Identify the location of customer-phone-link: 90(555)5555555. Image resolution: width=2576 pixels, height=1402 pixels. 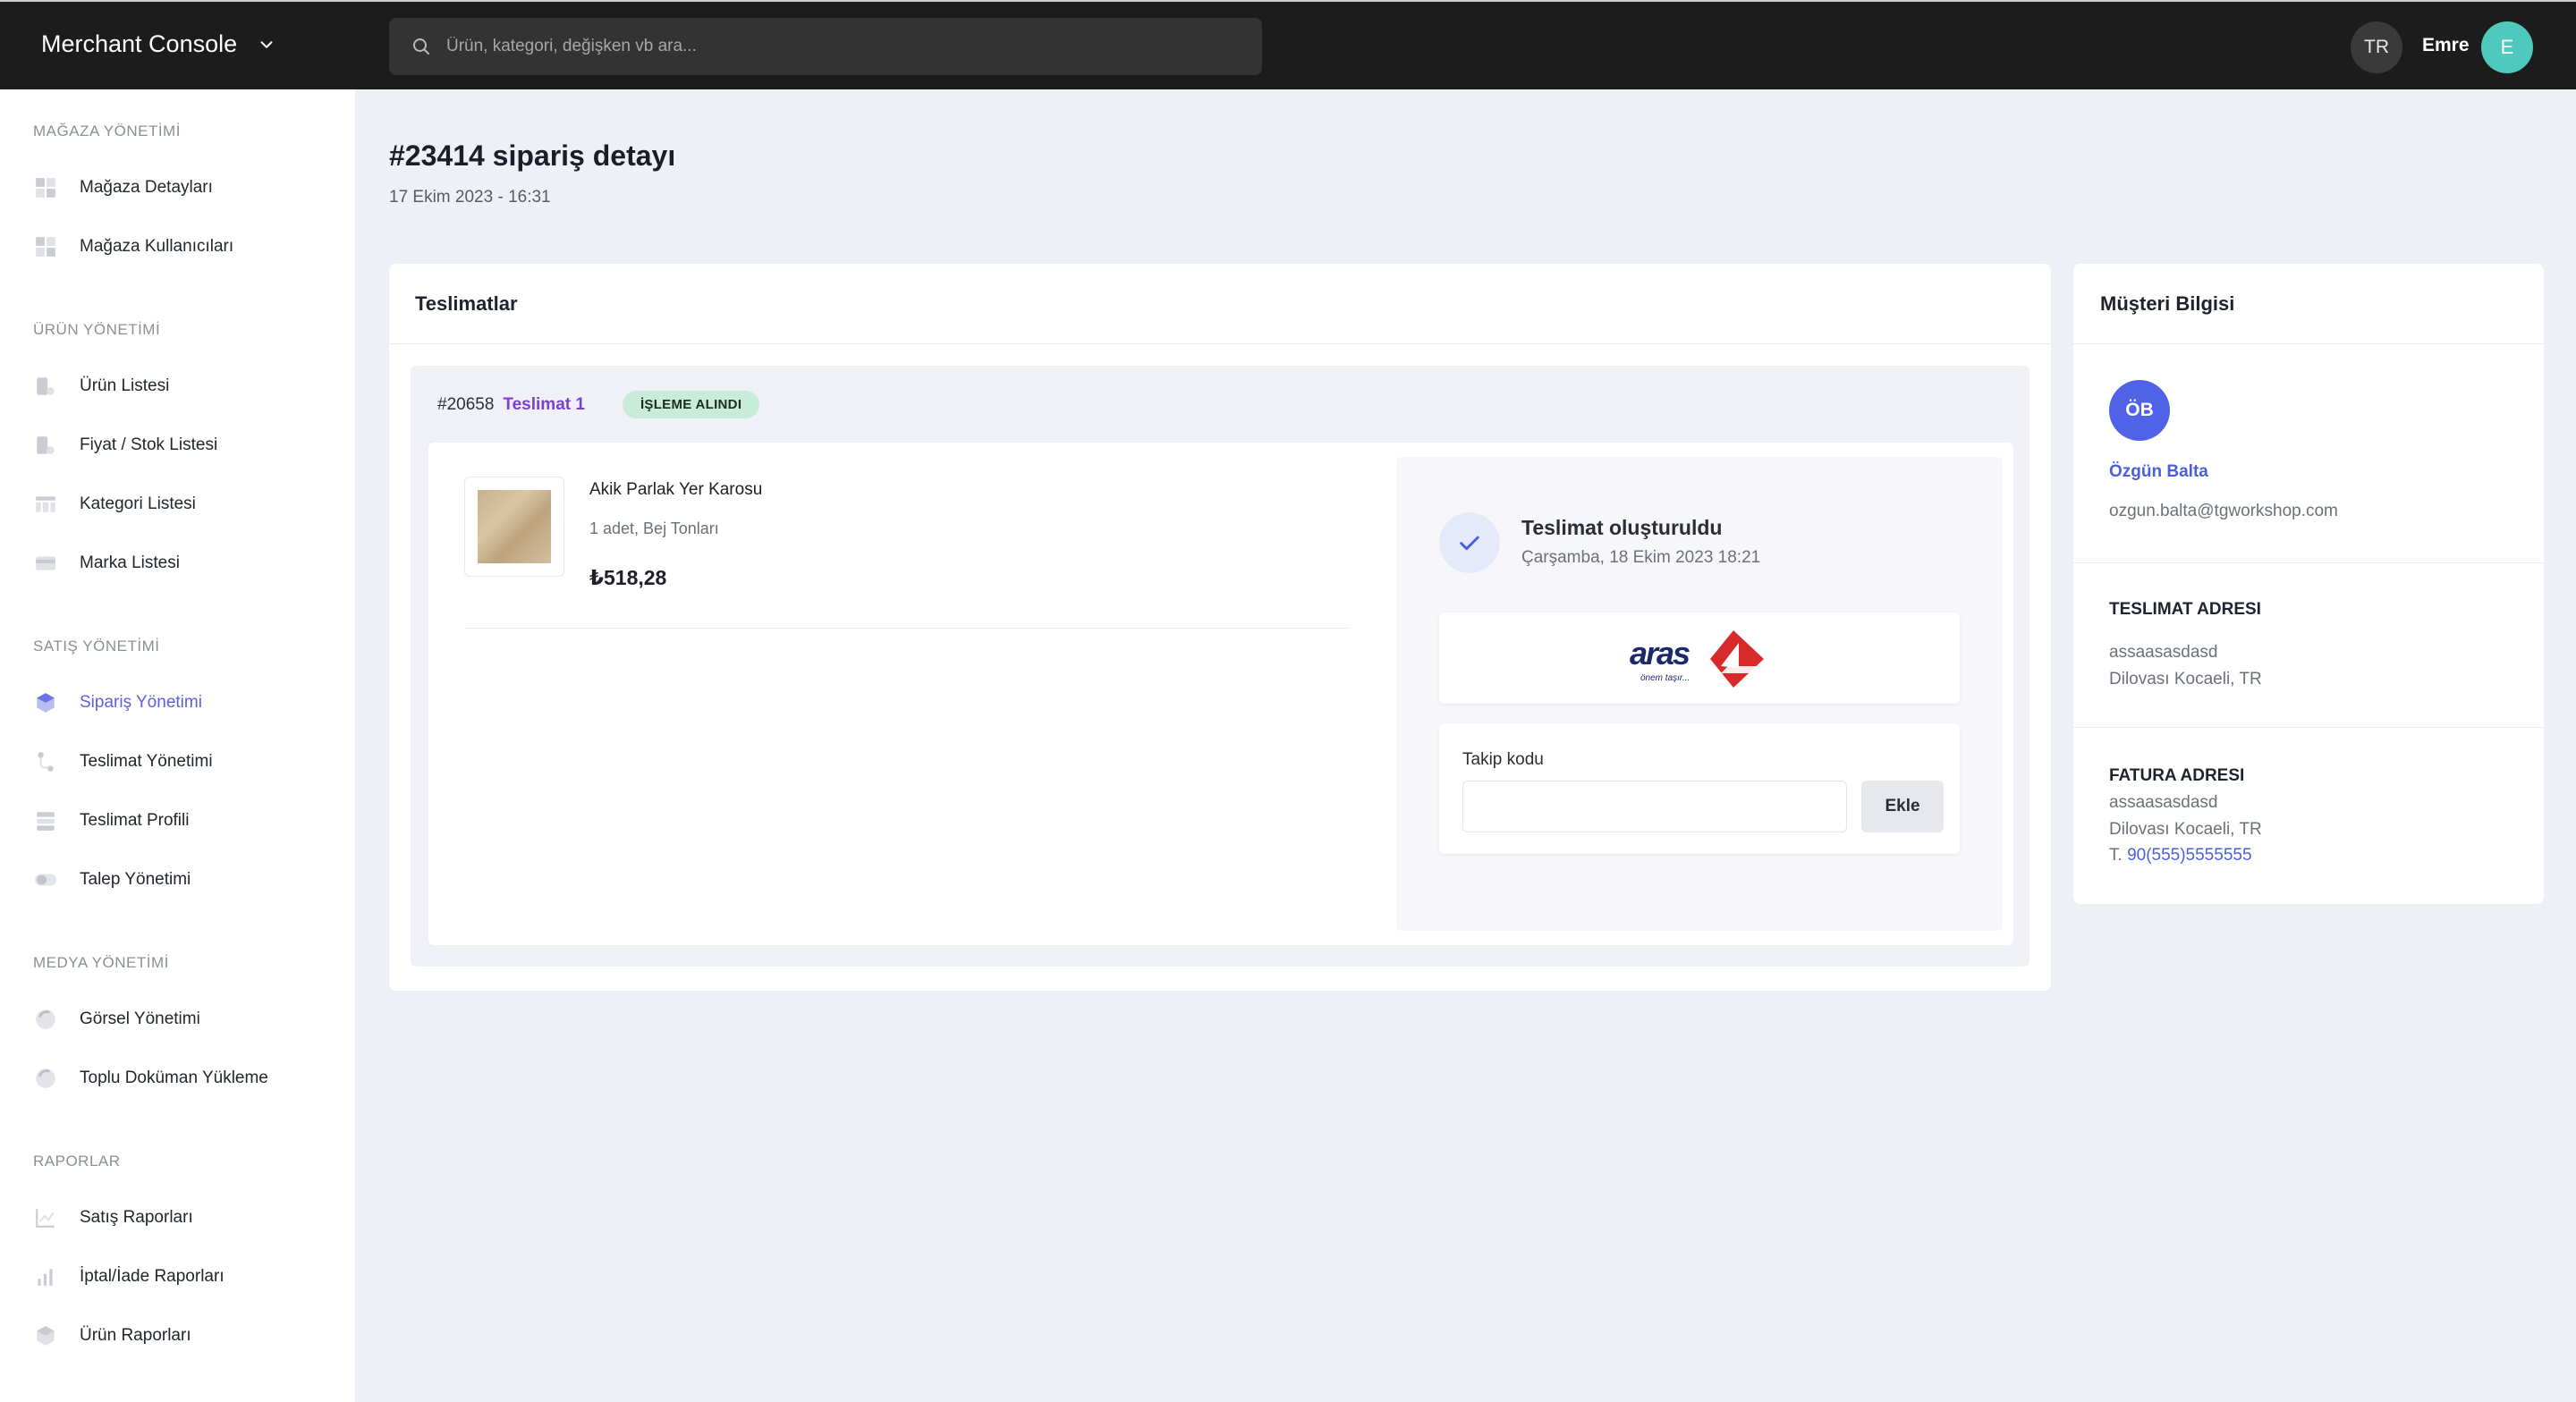
(2189, 856).